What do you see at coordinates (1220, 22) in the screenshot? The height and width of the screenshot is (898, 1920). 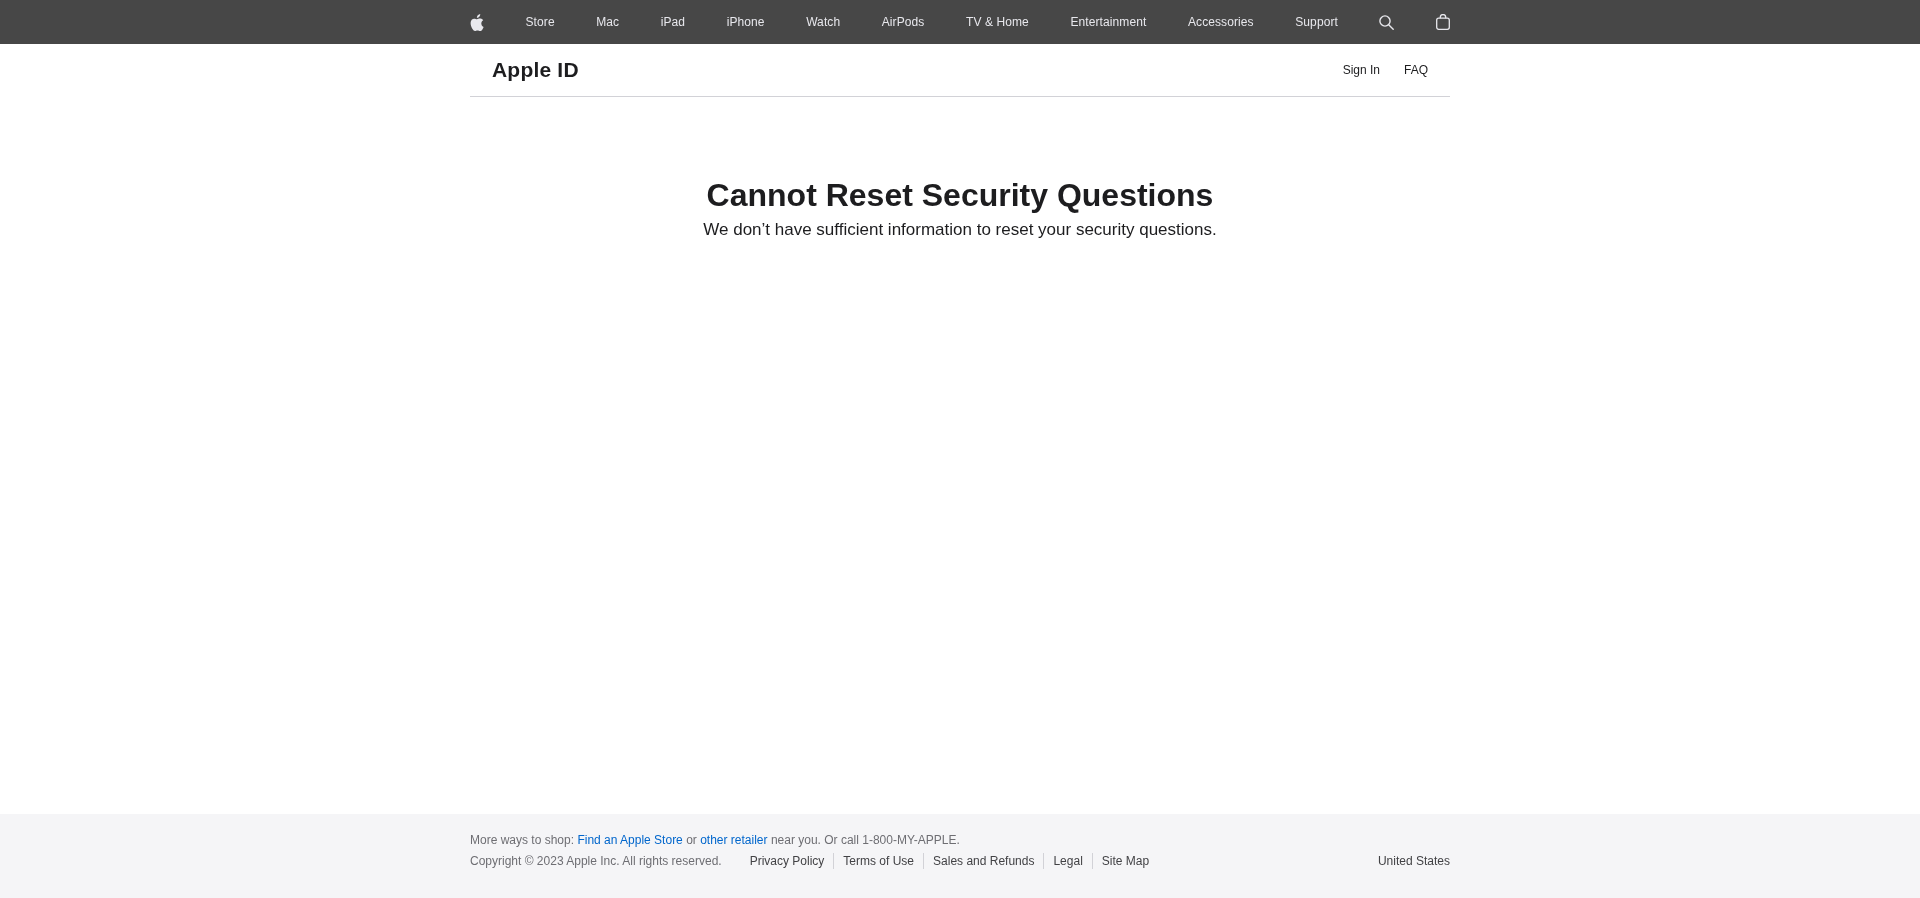 I see `nav-link: Accessories` at bounding box center [1220, 22].